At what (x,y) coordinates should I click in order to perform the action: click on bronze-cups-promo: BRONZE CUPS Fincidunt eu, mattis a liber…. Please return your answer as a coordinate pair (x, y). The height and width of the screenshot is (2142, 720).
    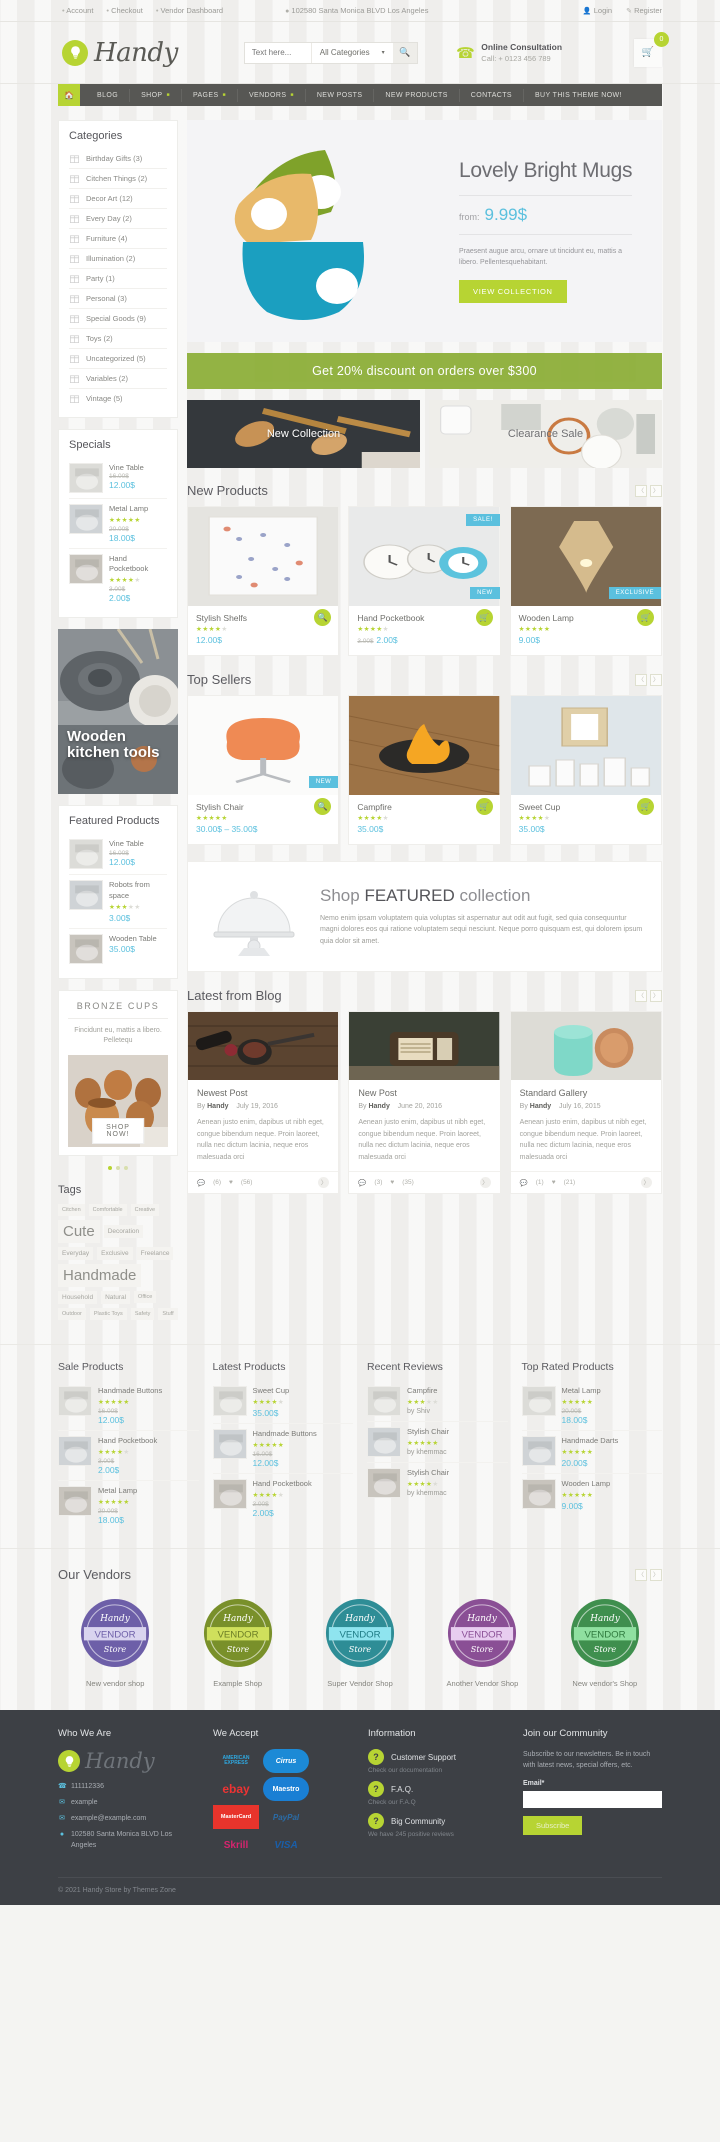
    Looking at the image, I should click on (118, 1072).